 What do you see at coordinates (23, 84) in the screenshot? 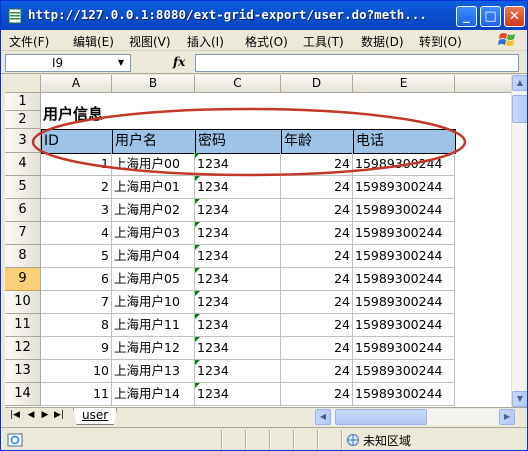
I see `select-all-corner` at bounding box center [23, 84].